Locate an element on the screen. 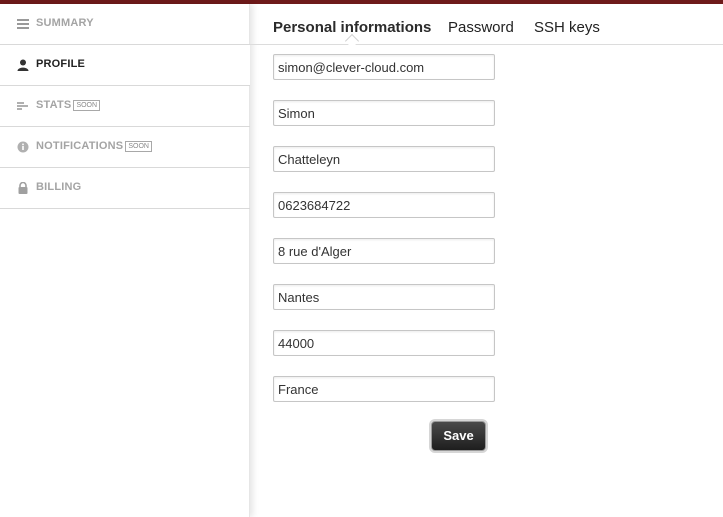 The height and width of the screenshot is (517, 723). sidebar-item-label: BILLING is located at coordinates (59, 187).